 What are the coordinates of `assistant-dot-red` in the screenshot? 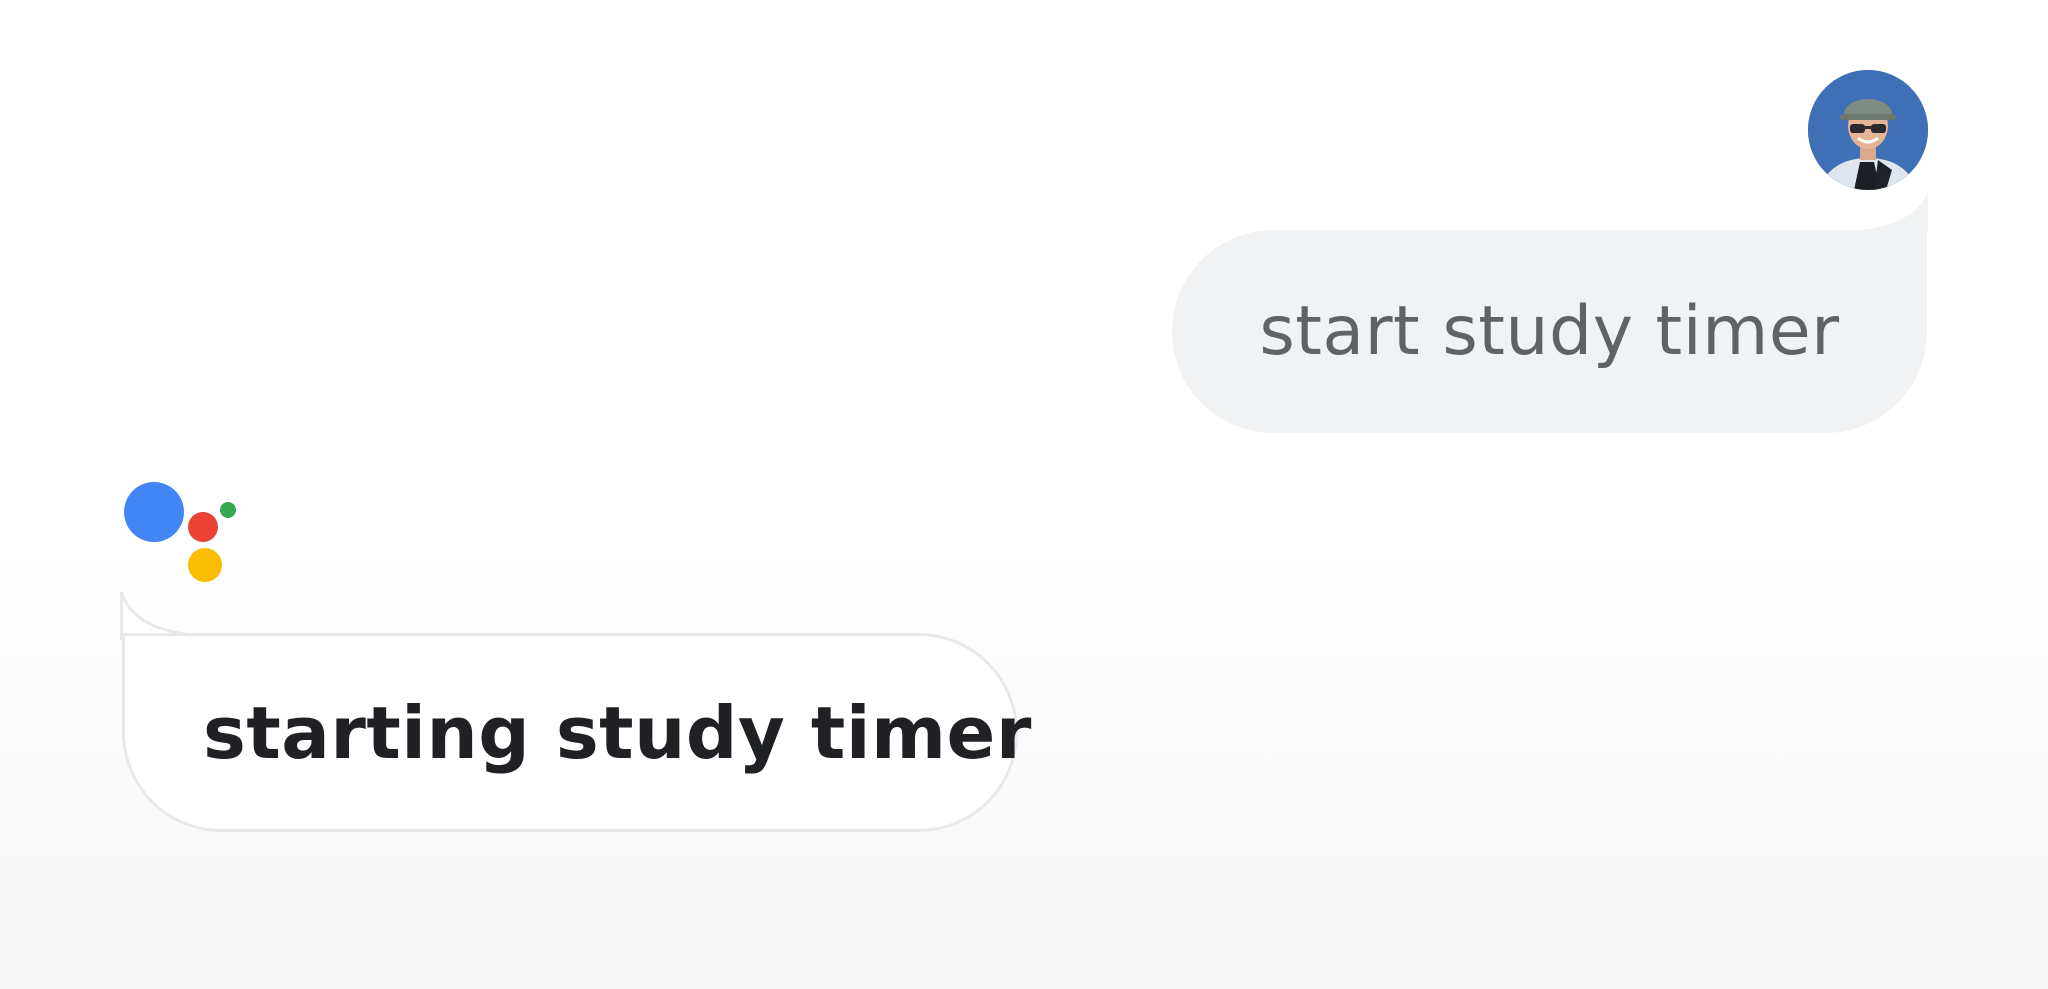 It's located at (203, 527).